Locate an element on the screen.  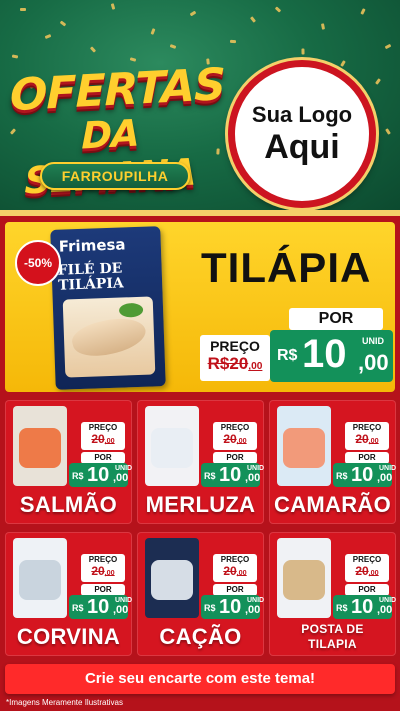
old-price: R$20,00 is located at coordinates (235, 363).